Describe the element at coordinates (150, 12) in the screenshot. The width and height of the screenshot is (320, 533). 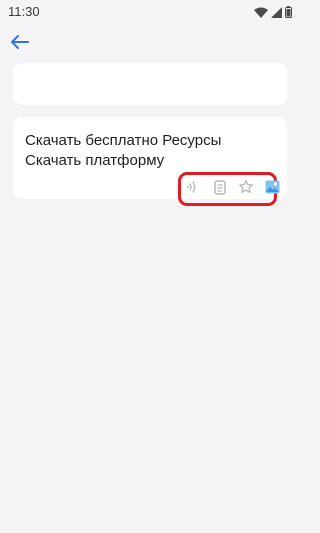
I see `status-bar: 11:30` at that location.